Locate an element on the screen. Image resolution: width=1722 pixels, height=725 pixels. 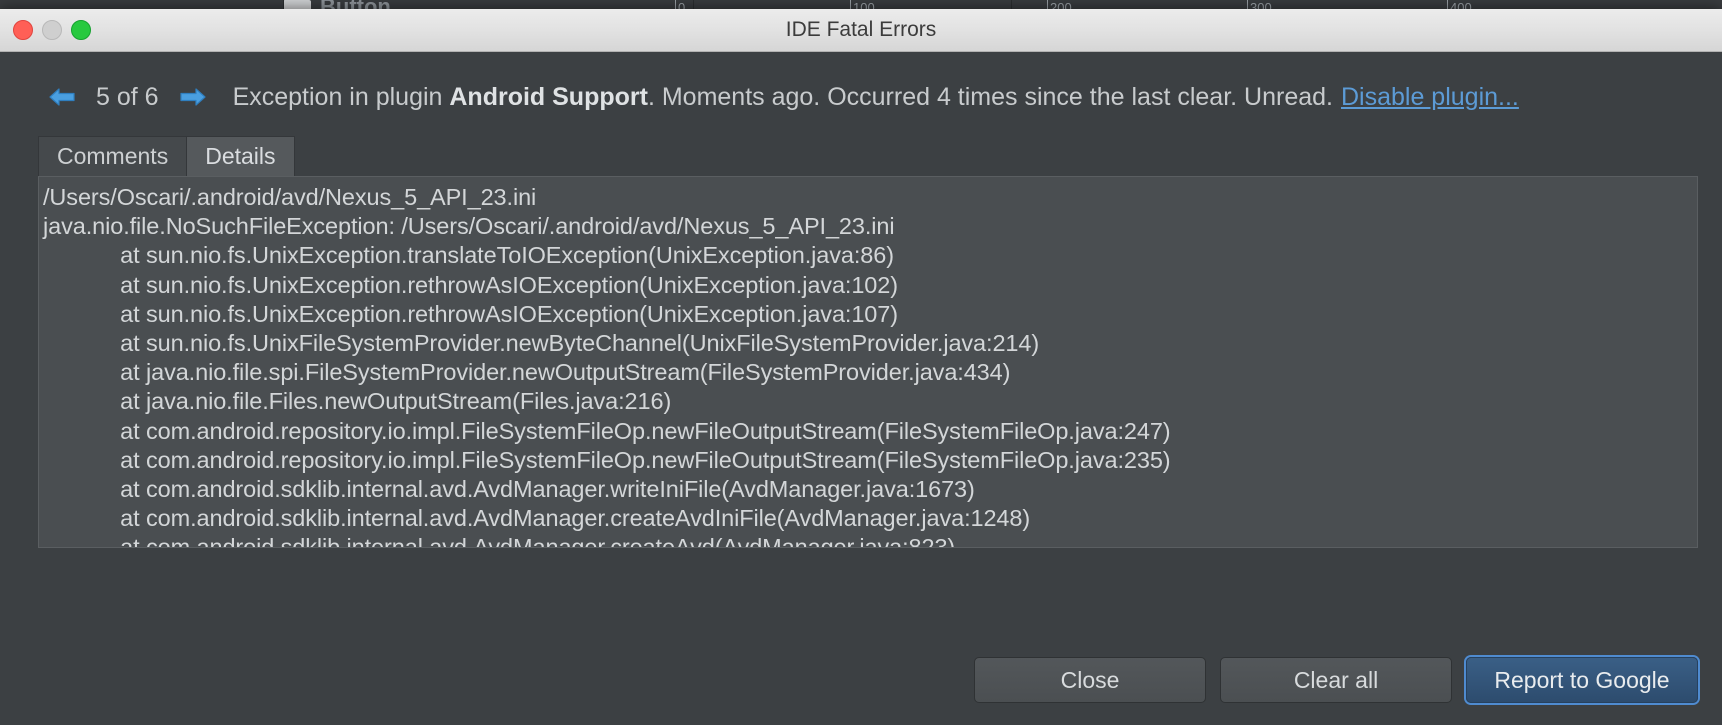
tab-comments: Comments is located at coordinates (112, 156).